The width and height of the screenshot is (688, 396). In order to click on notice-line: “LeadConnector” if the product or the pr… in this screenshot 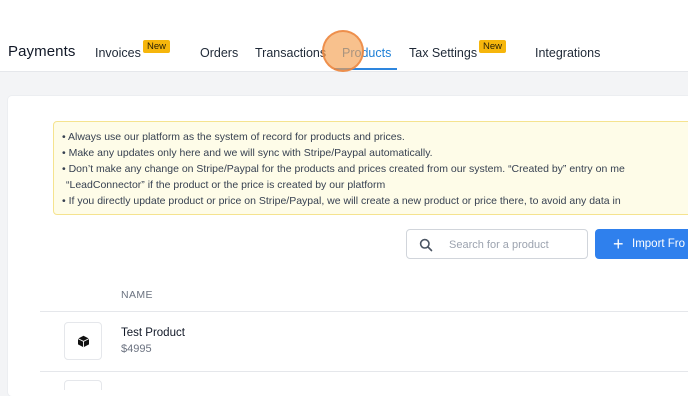, I will do `click(226, 185)`.